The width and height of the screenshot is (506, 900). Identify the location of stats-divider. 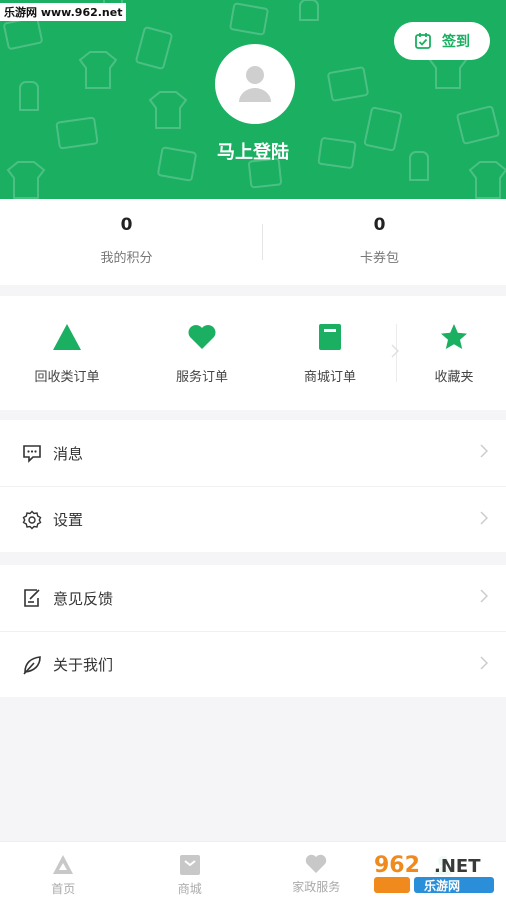
(262, 242).